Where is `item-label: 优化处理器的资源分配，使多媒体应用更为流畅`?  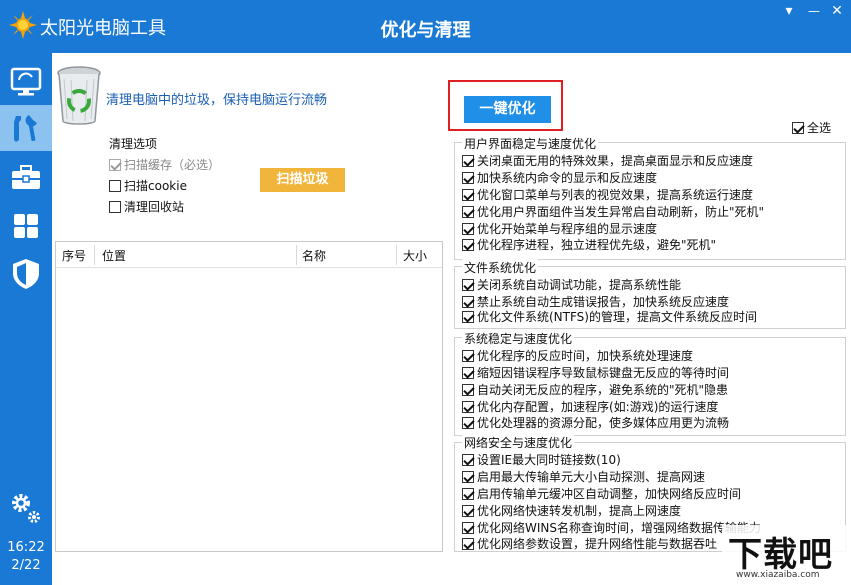
item-label: 优化处理器的资源分配，使多媒体应用更为流畅 is located at coordinates (603, 423).